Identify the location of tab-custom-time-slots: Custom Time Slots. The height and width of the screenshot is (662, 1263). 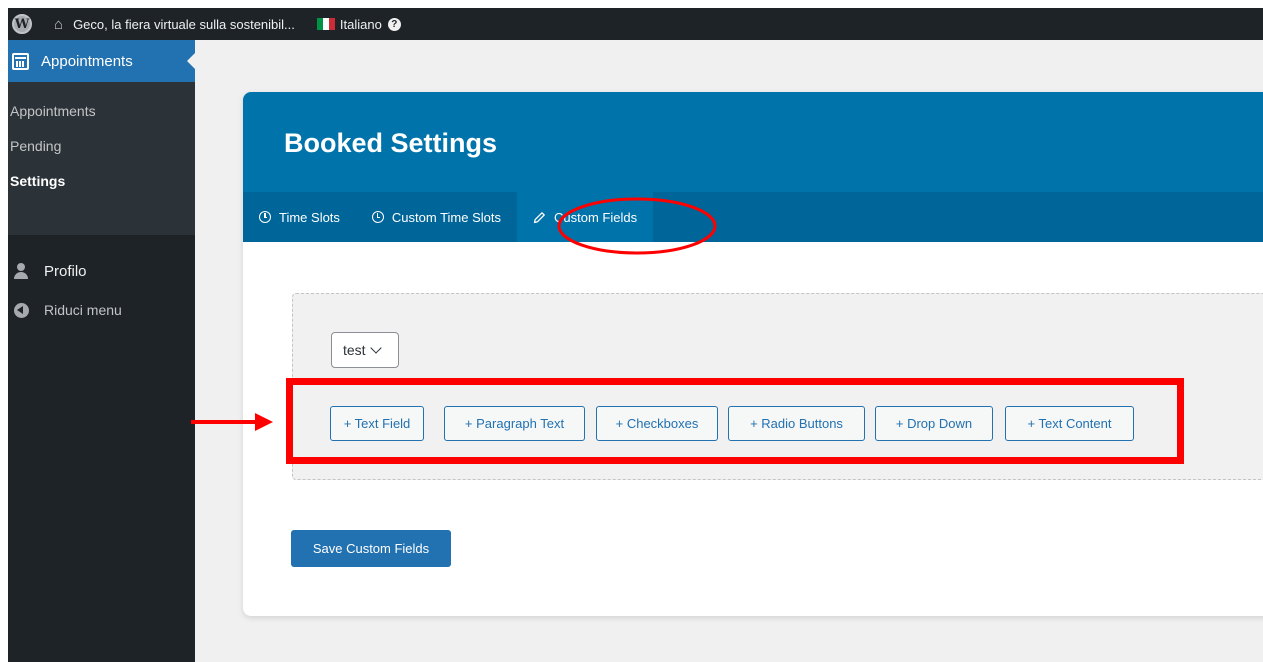
(436, 217).